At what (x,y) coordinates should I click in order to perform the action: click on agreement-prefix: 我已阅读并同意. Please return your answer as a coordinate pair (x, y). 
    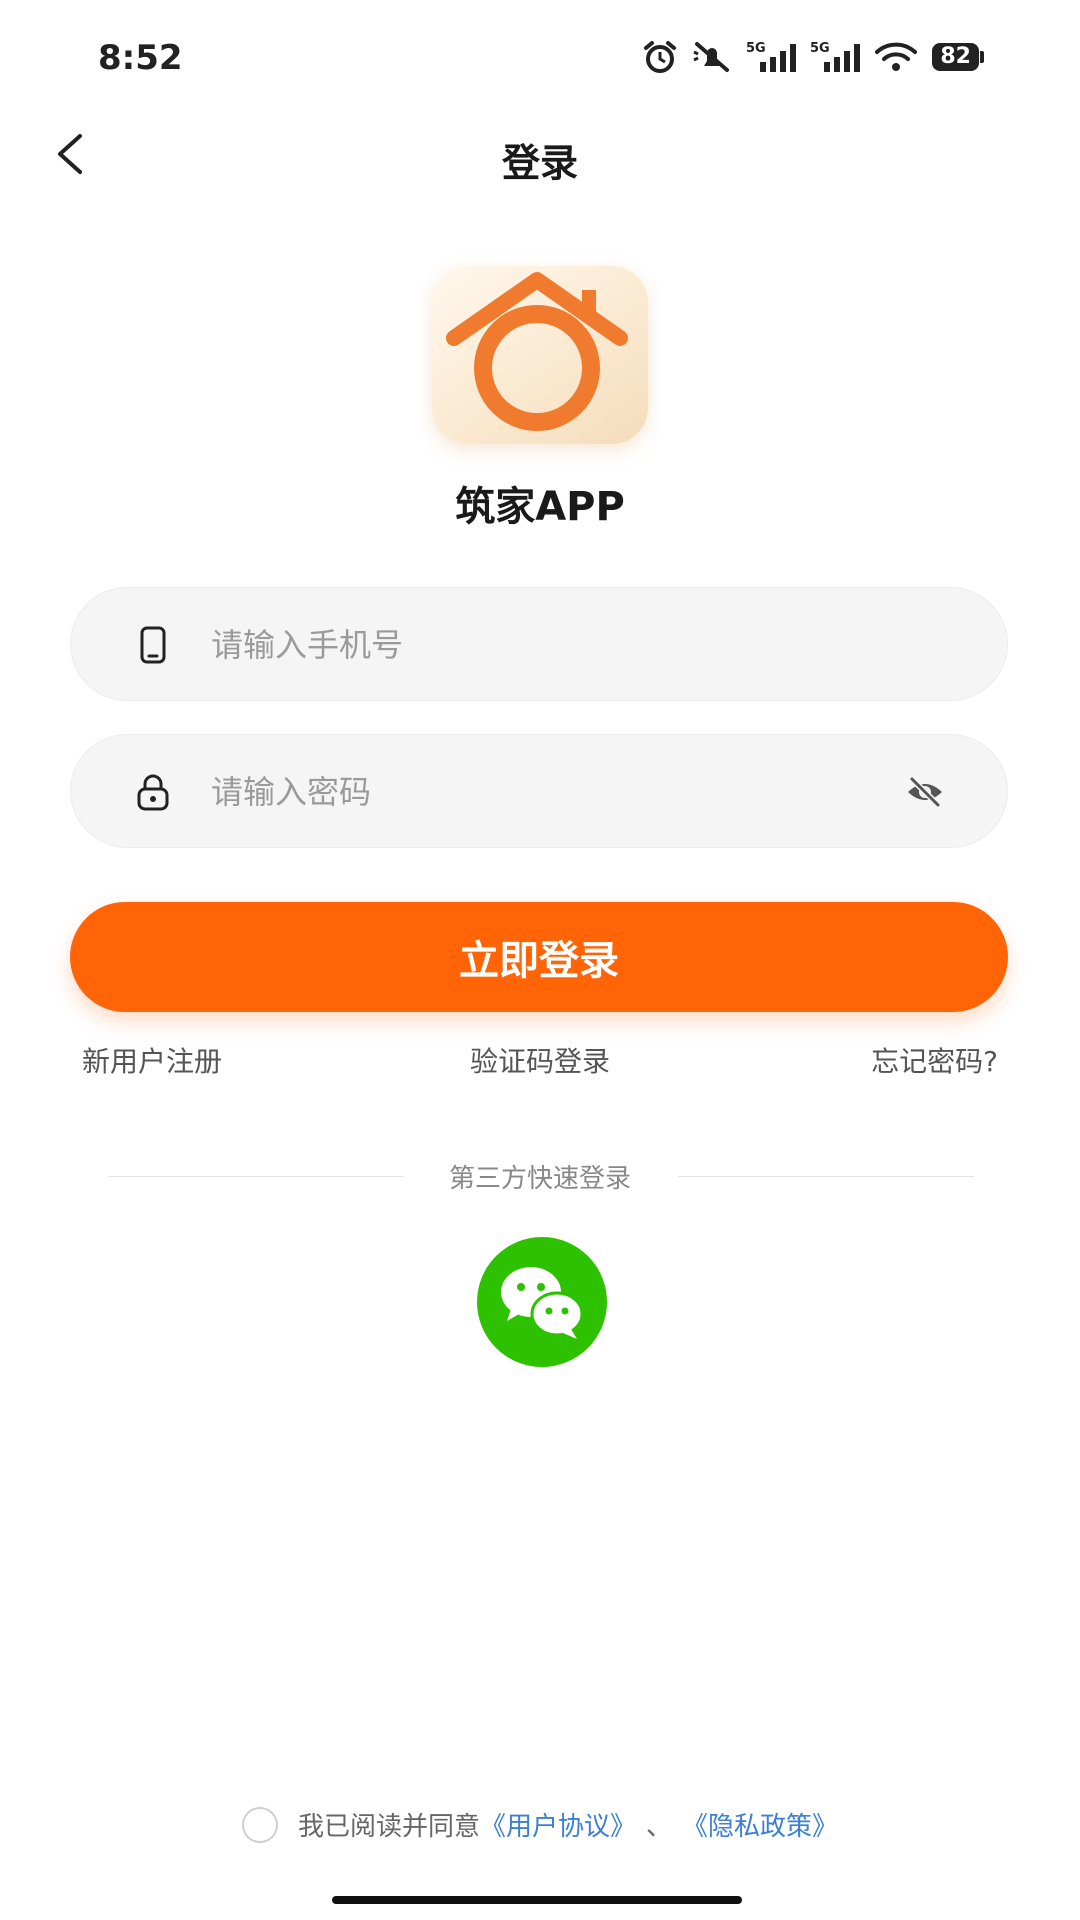
    Looking at the image, I should click on (388, 1827).